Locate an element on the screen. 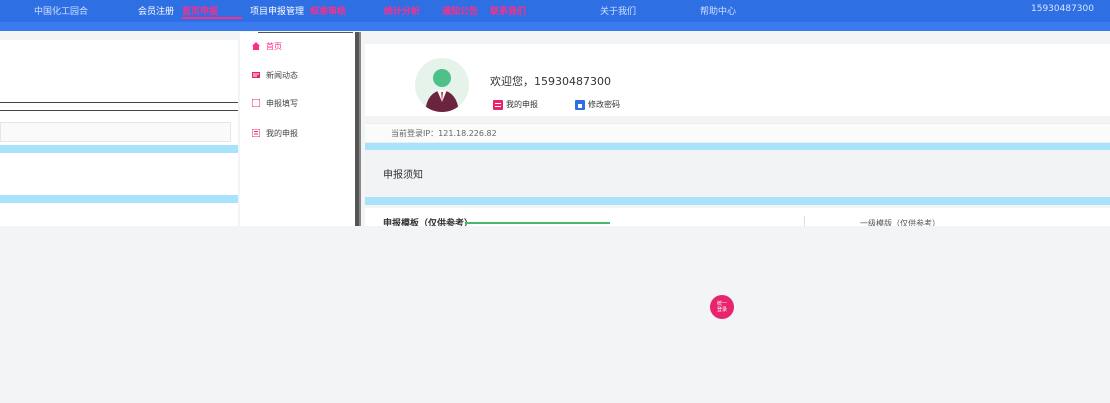  notice-section: 申报须知 is located at coordinates (737, 173).